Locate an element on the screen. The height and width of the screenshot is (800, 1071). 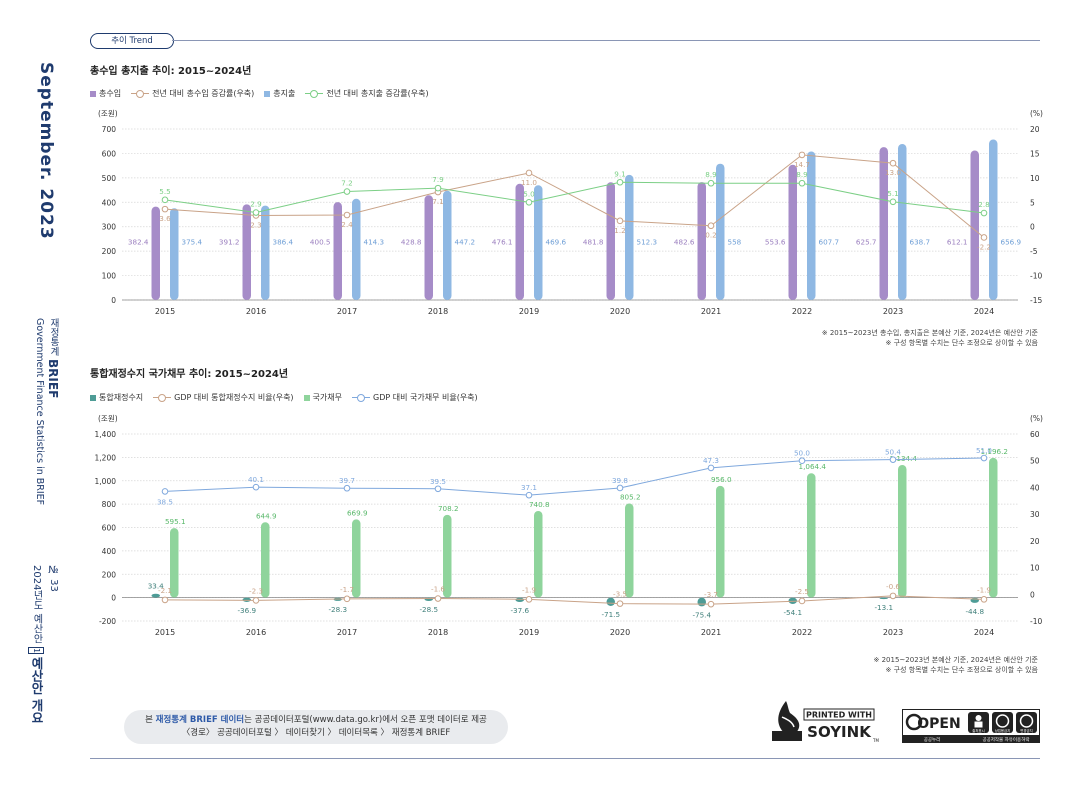
y-tick-label-left: 600 is located at coordinates (109, 528).